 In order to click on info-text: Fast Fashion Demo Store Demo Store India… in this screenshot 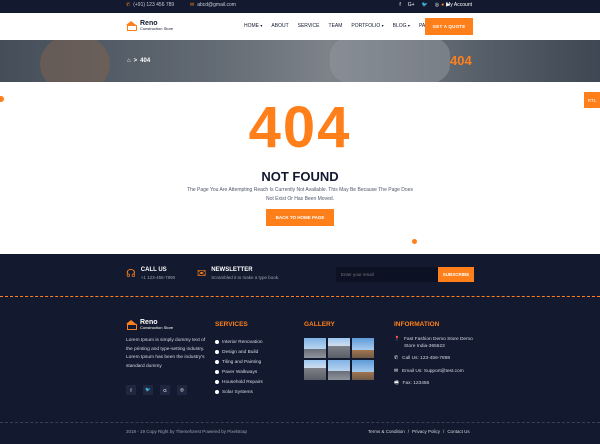, I will do `click(438, 343)`.